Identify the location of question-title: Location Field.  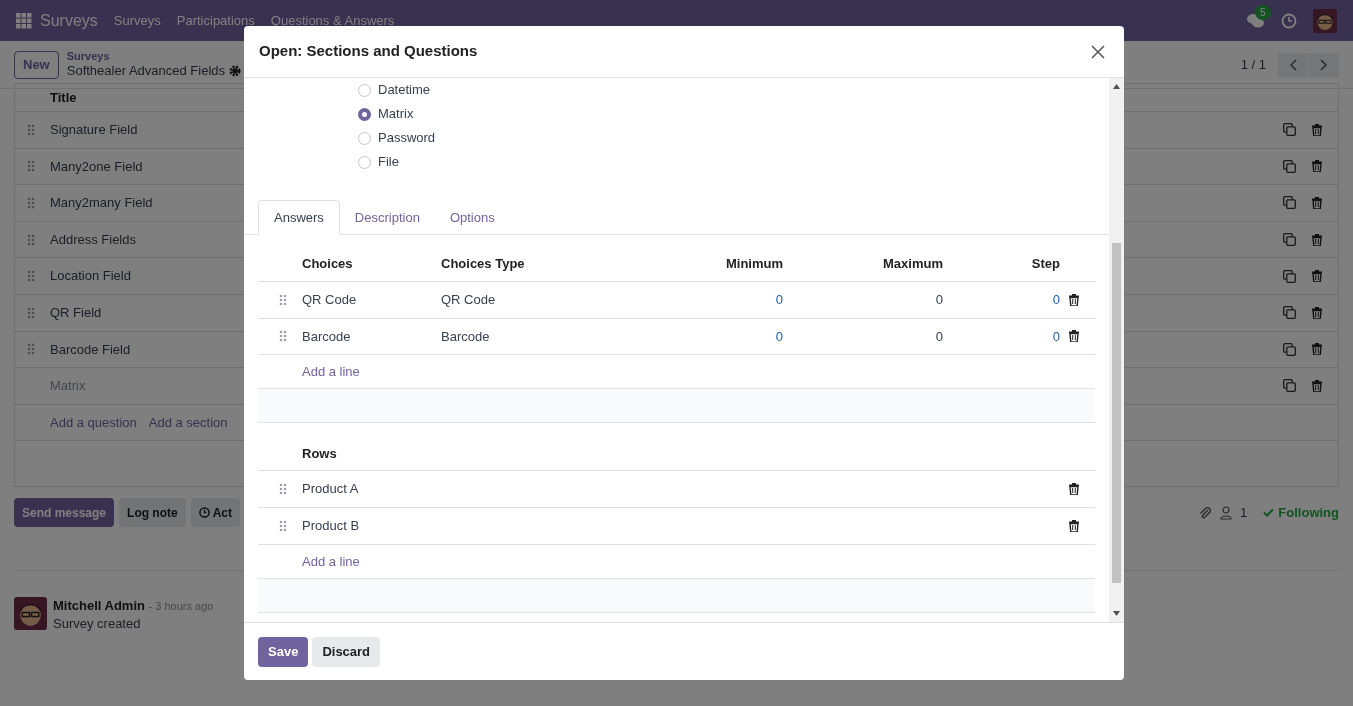
(90, 276).